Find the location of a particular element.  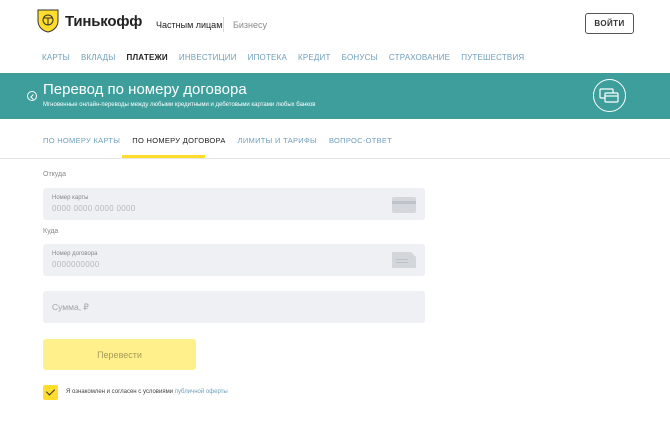

document-icon is located at coordinates (404, 260).